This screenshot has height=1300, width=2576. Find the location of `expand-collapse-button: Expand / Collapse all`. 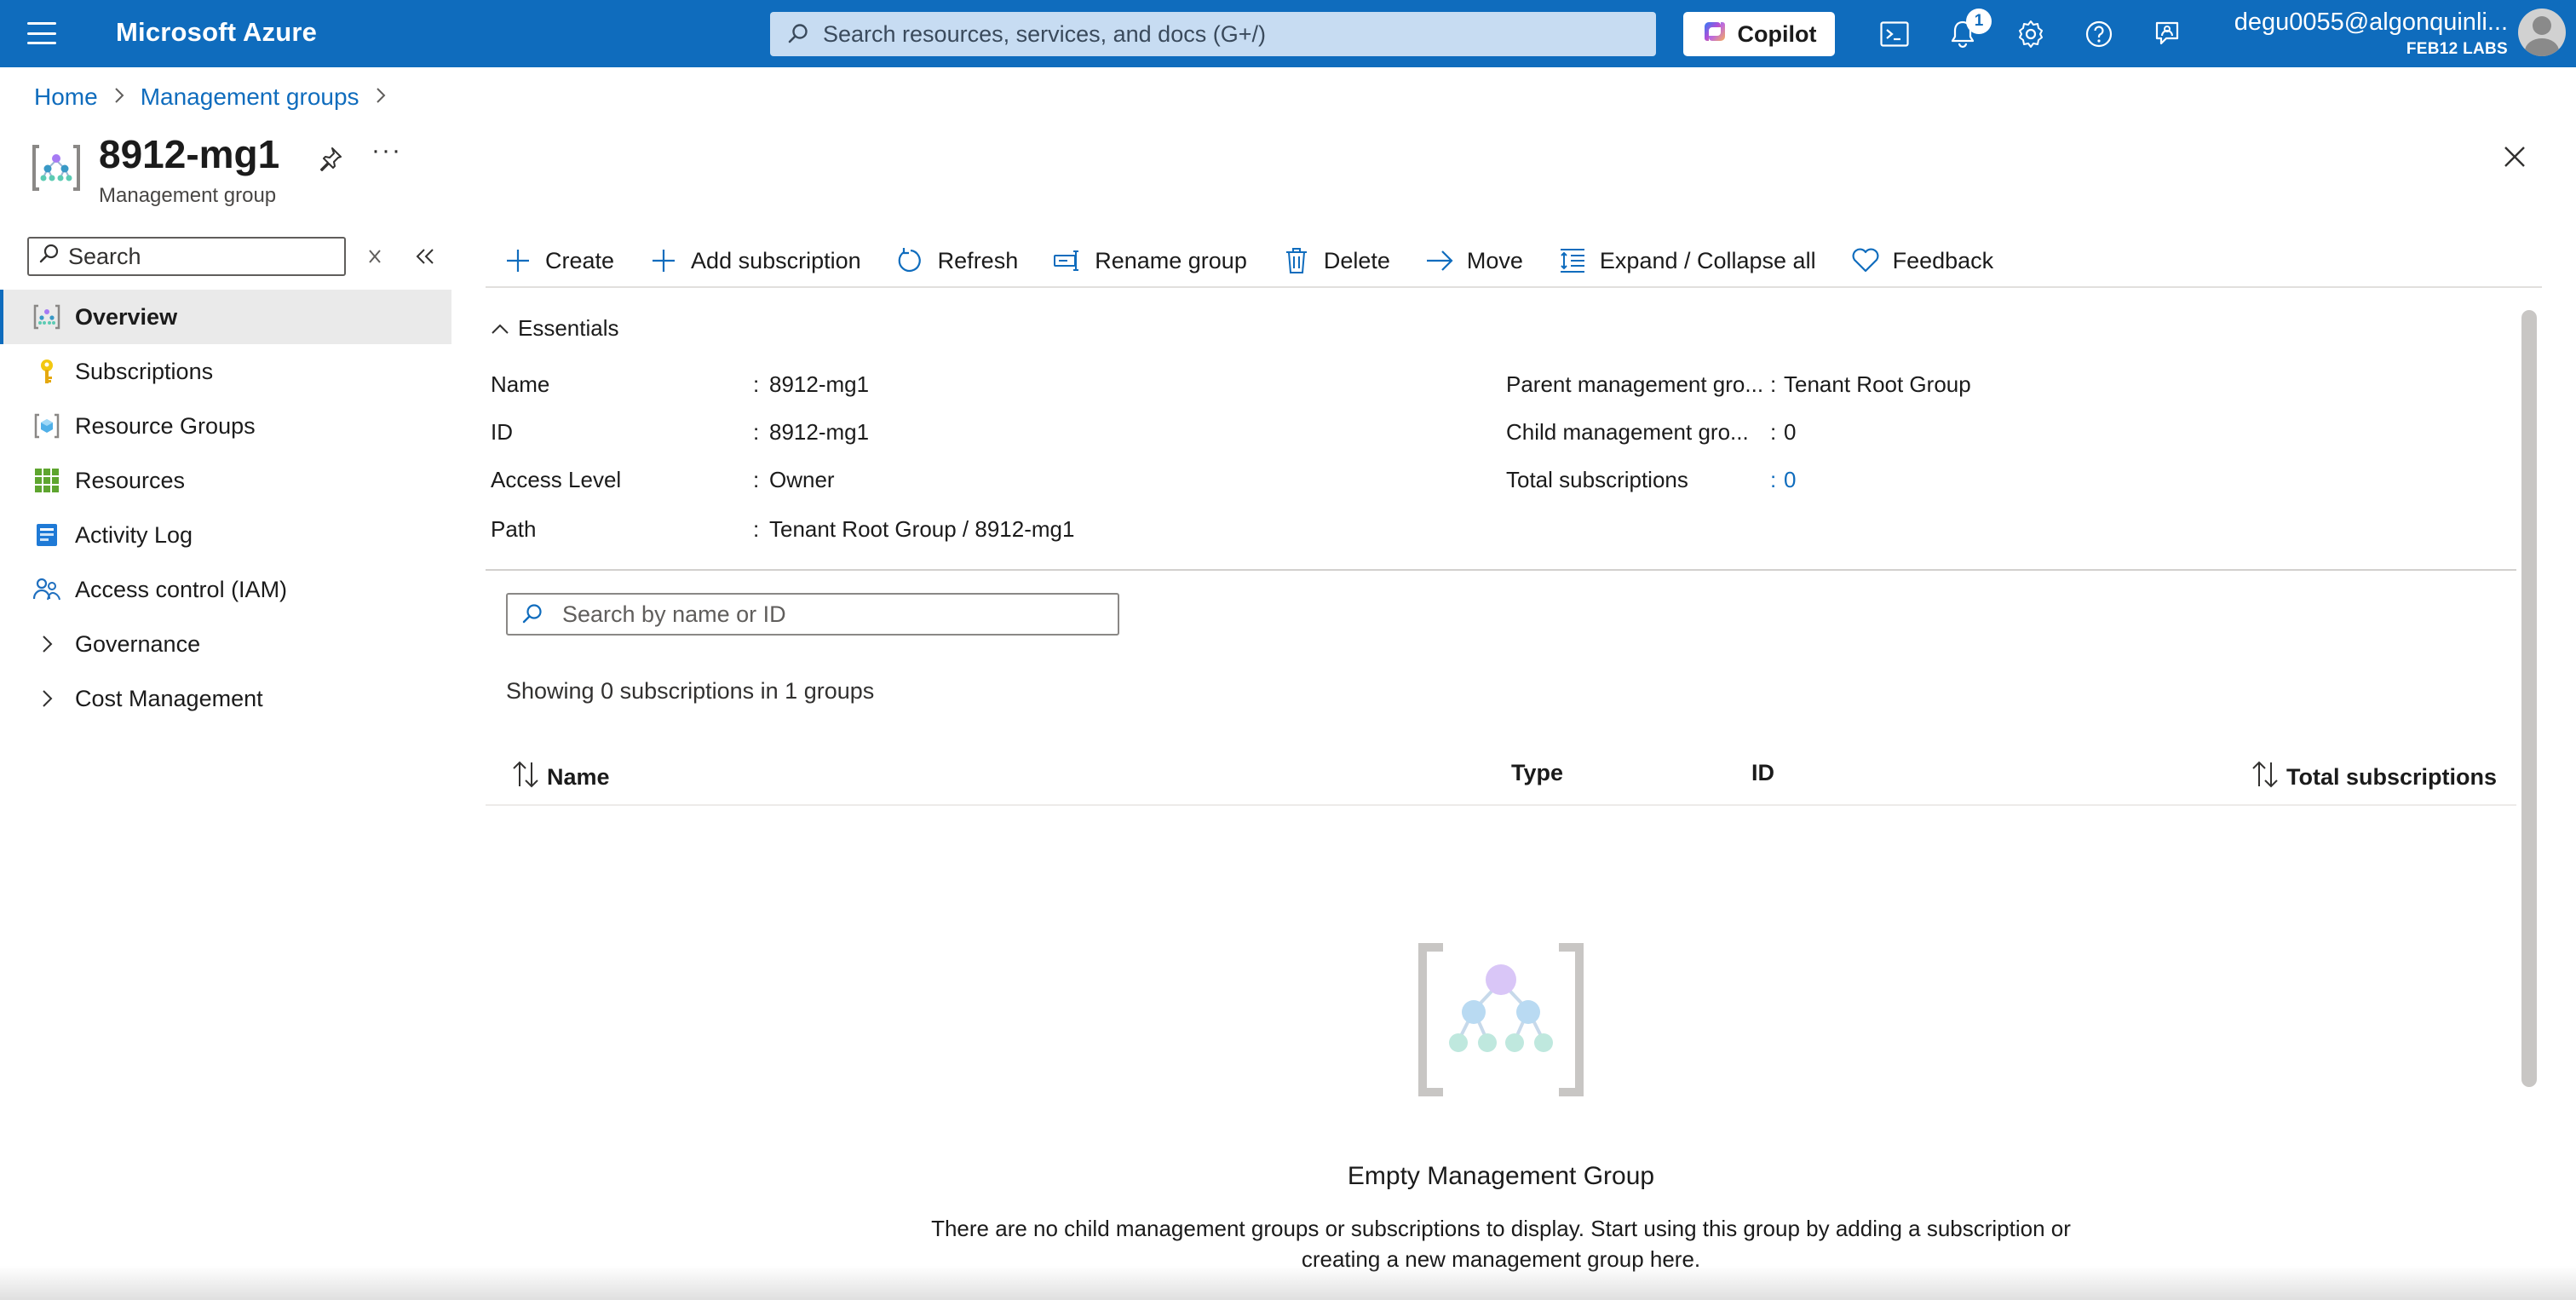

expand-collapse-button: Expand / Collapse all is located at coordinates (1687, 260).